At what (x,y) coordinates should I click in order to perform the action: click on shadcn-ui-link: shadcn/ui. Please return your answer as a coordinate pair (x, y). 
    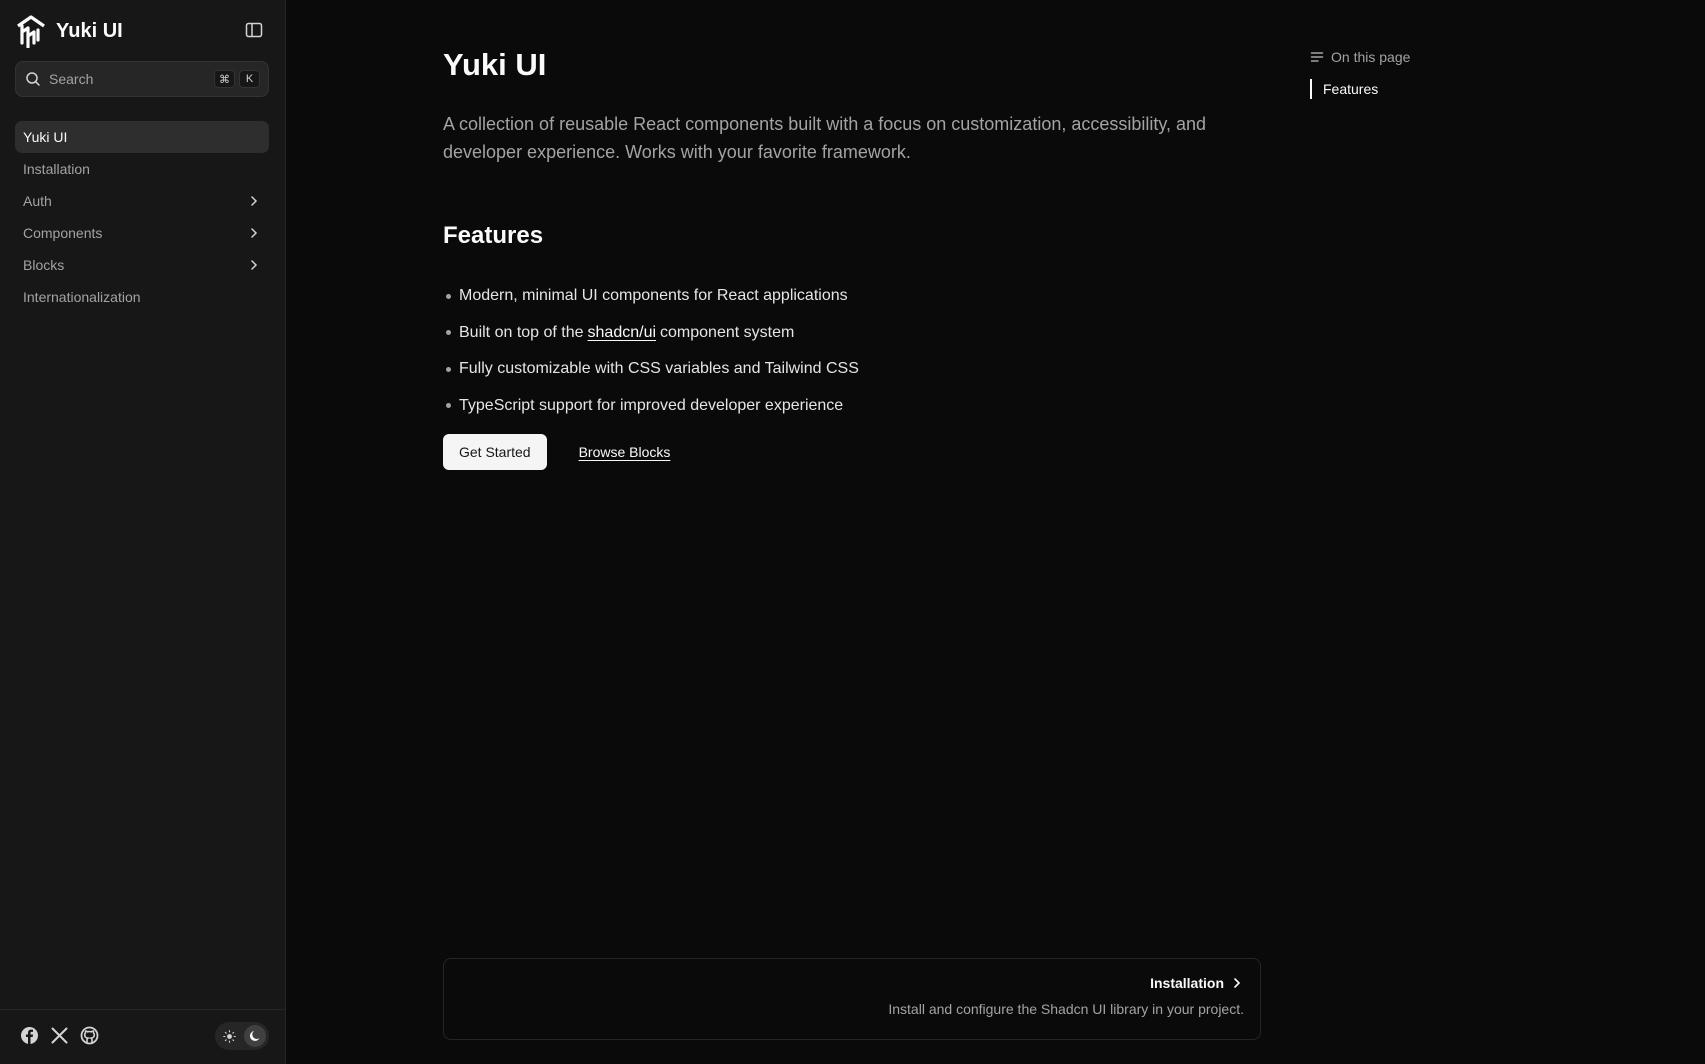
    Looking at the image, I should click on (622, 333).